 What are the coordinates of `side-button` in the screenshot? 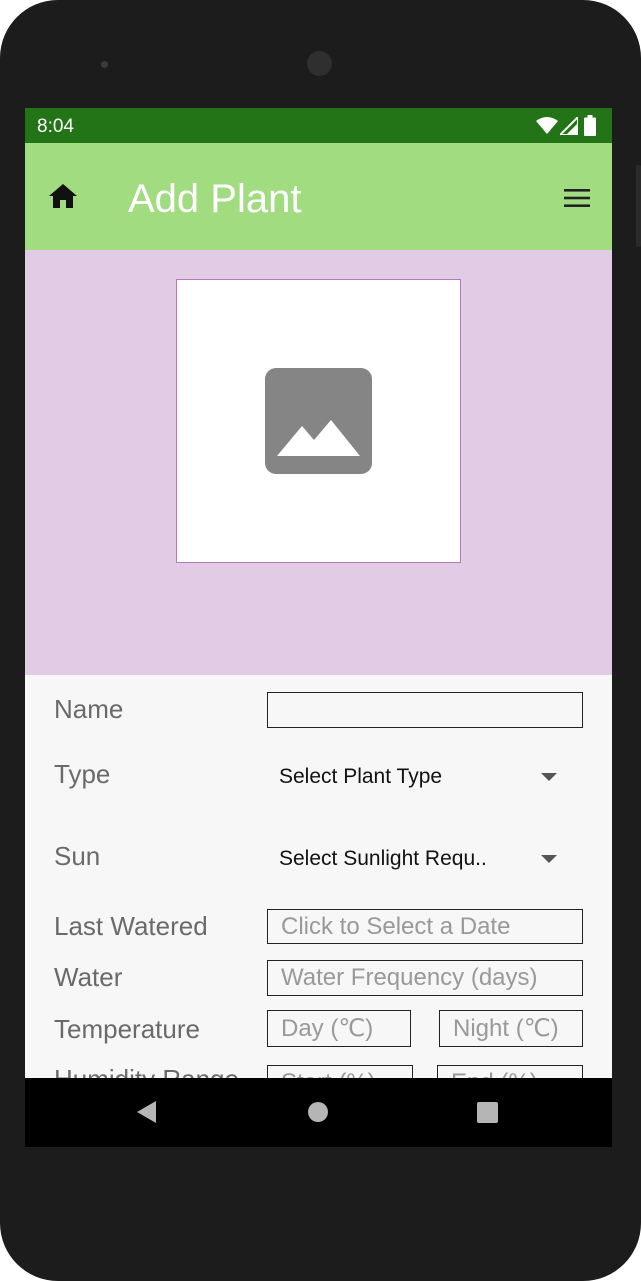 It's located at (638, 206).